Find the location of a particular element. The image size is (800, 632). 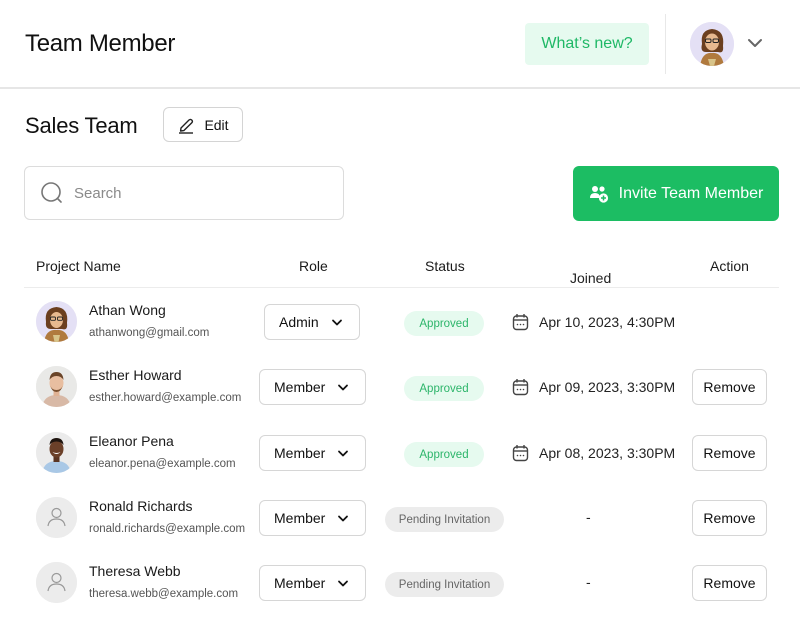

column-header-role: Role is located at coordinates (313, 266).